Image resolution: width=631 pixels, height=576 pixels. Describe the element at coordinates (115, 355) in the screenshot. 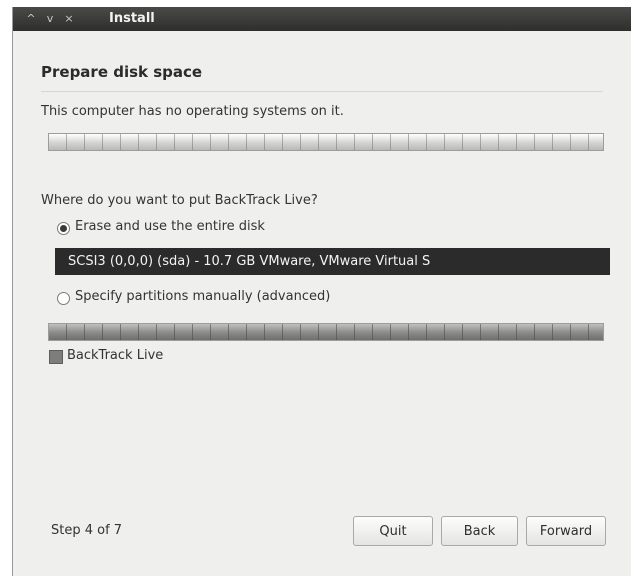

I see `legend-label: BackTrack Live` at that location.